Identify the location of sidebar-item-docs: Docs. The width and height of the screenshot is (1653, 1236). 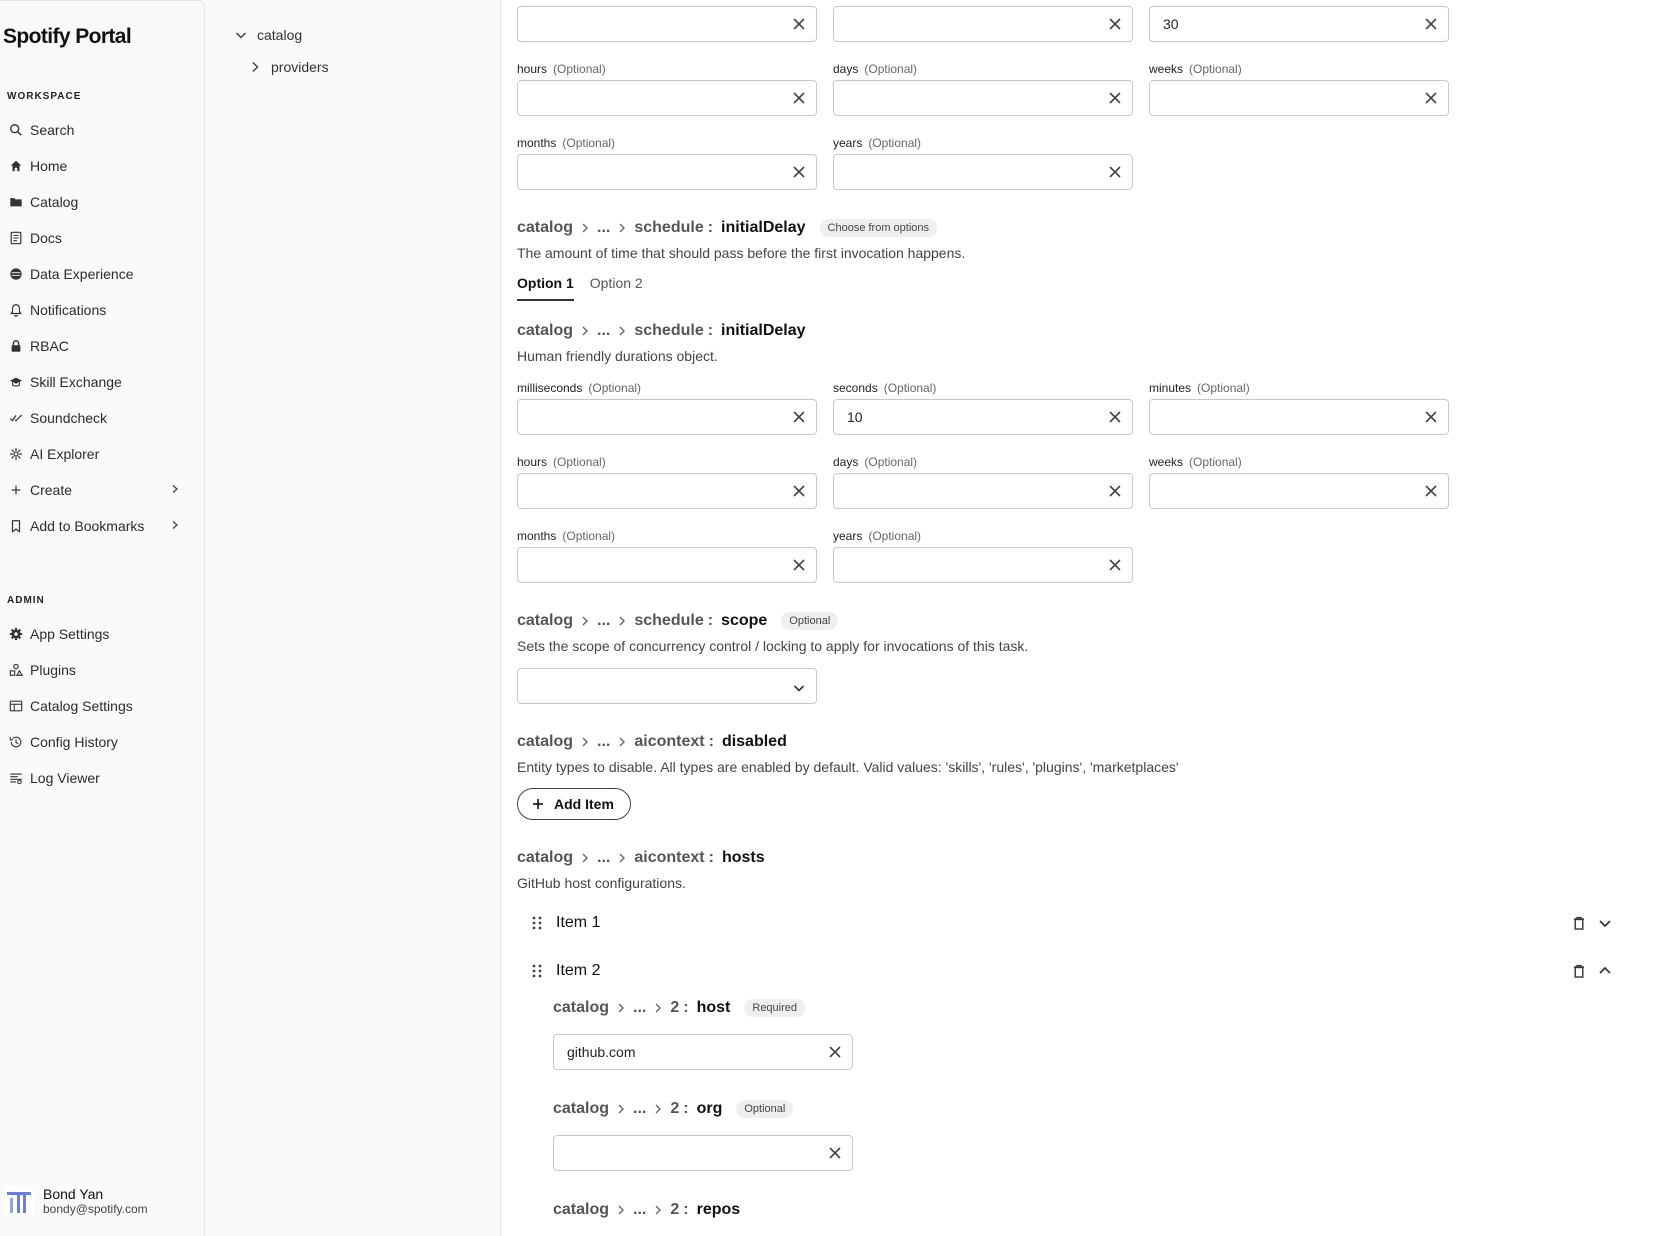
(100, 238).